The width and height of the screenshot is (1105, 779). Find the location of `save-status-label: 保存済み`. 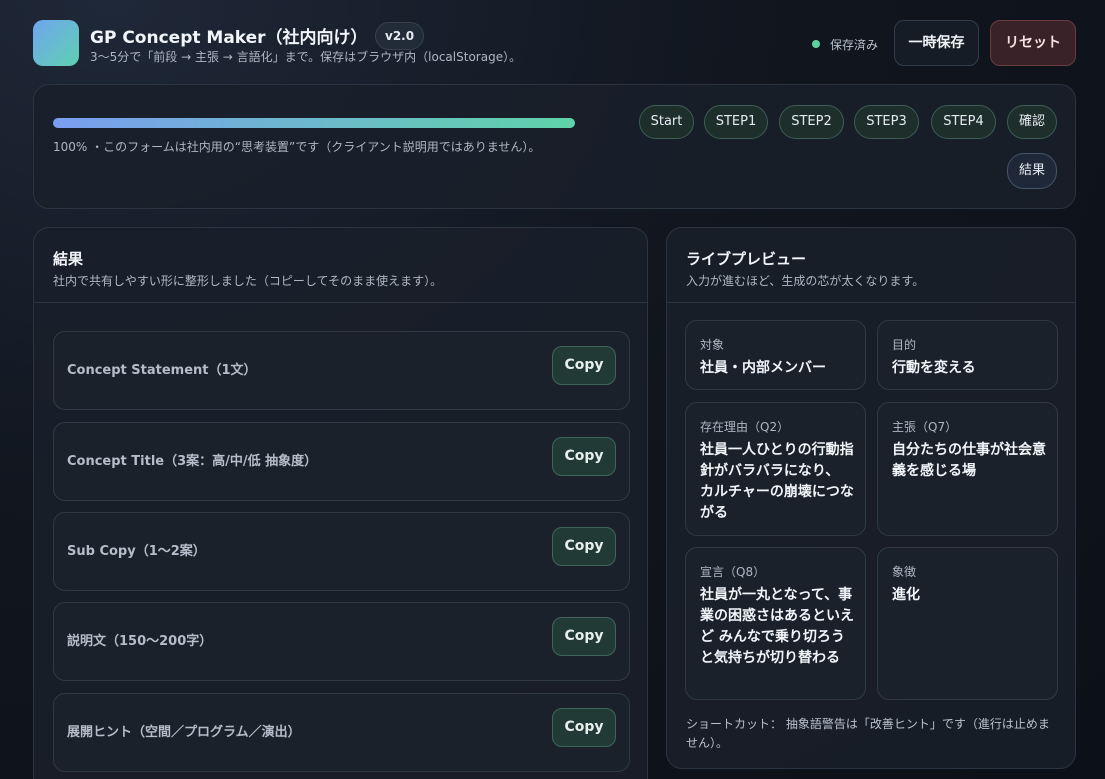

save-status-label: 保存済み is located at coordinates (854, 45).